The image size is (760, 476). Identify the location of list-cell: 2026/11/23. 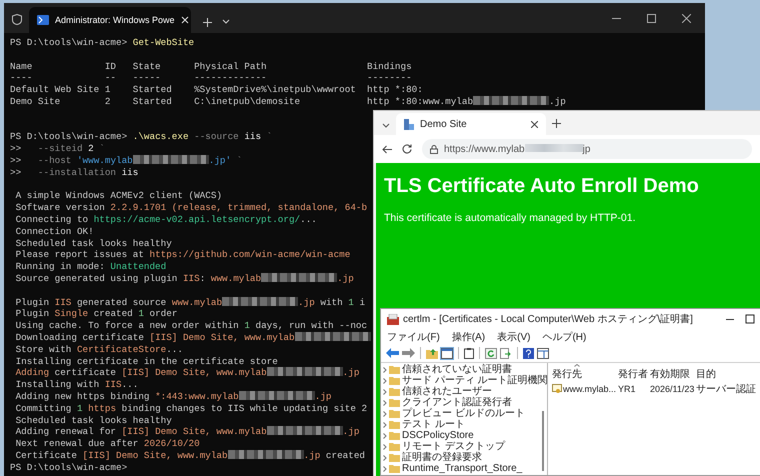
(673, 389).